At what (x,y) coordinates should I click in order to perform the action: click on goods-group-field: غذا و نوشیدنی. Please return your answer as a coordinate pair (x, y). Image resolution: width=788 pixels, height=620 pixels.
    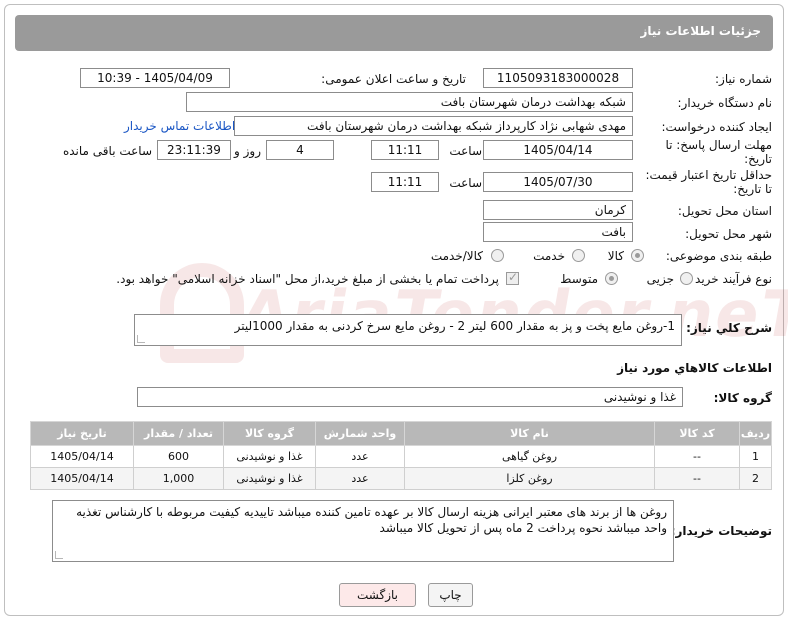
    Looking at the image, I should click on (410, 397).